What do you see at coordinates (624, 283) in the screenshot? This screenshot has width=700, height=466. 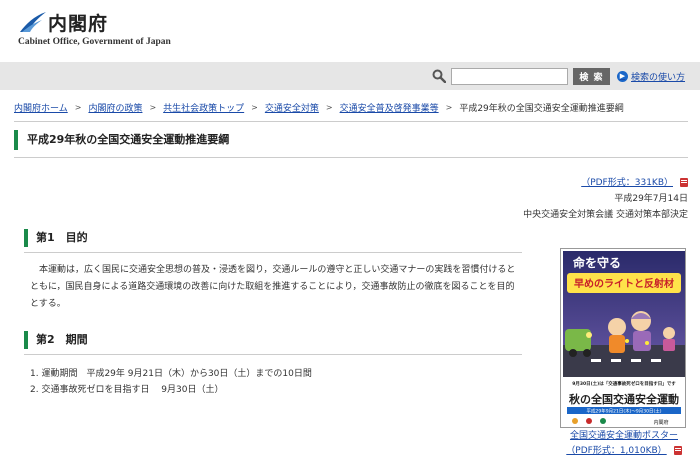 I see `poster-headline2: 早めのライトと反射材` at bounding box center [624, 283].